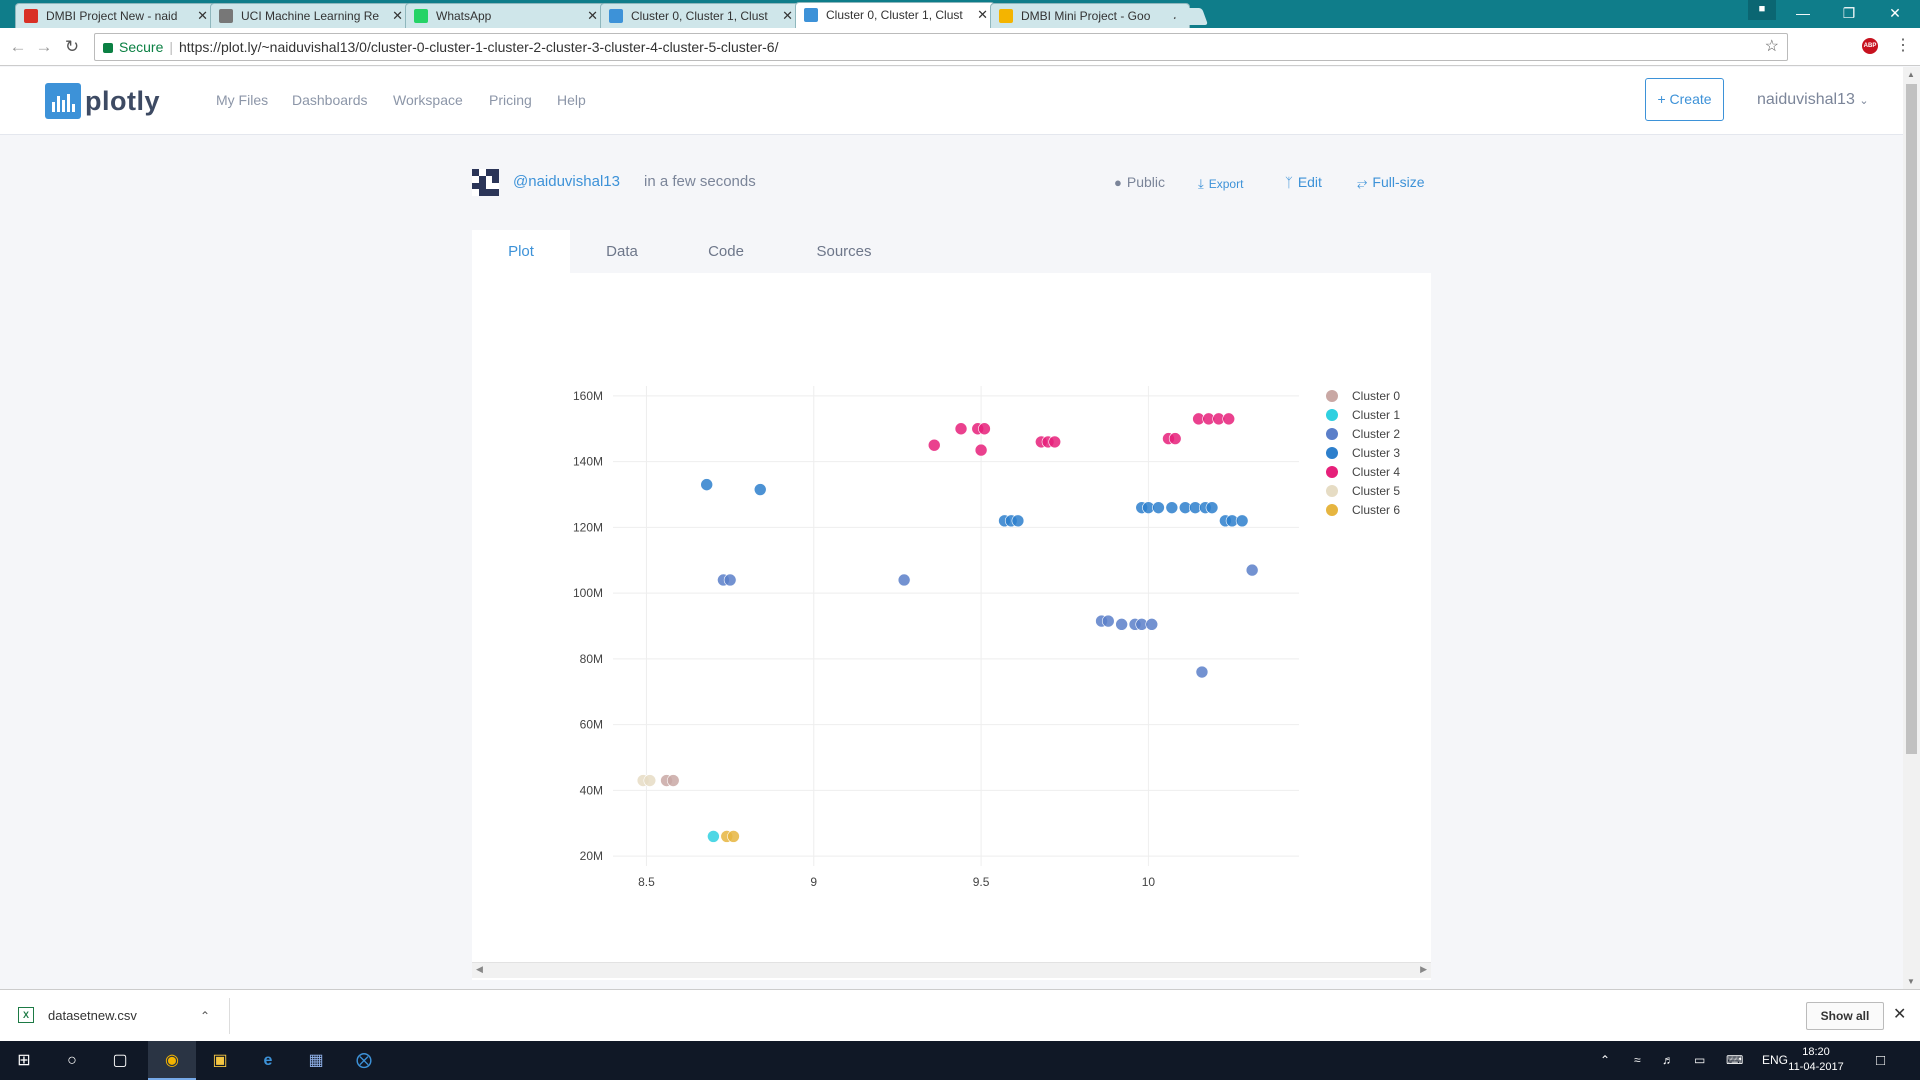  I want to click on scroll-down-icon: ▼, so click(1911, 981).